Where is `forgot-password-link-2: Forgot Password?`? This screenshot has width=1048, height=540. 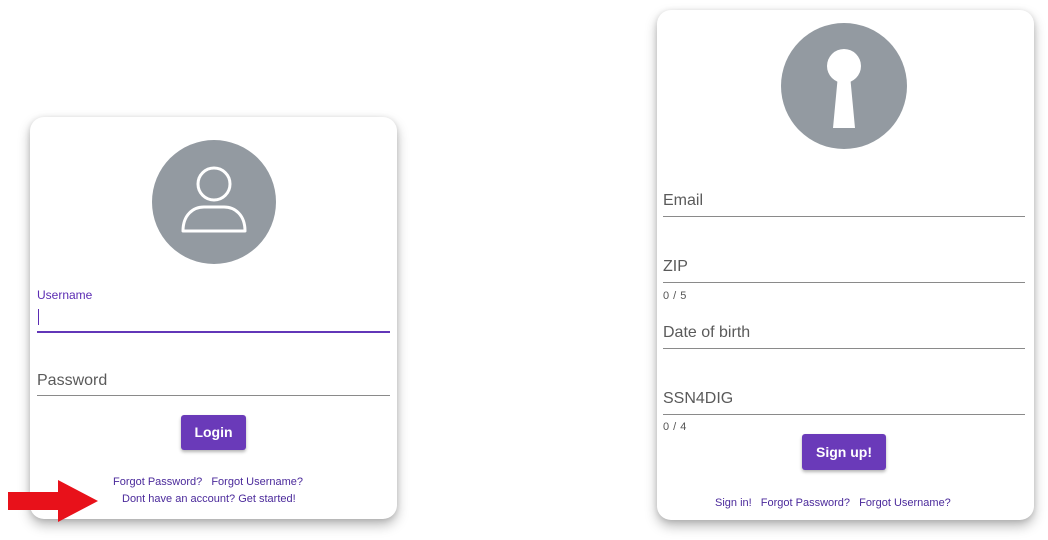
forgot-password-link-2: Forgot Password? is located at coordinates (805, 503).